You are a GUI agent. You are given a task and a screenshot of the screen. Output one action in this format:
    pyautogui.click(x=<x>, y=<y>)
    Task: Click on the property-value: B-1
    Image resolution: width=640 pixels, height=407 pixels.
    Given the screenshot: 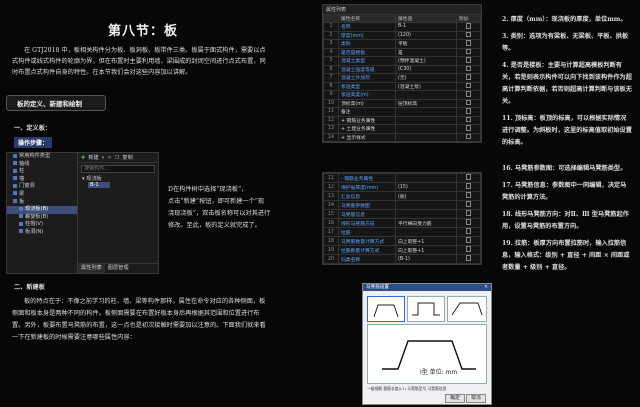 What is the action you would take?
    pyautogui.click(x=426, y=27)
    